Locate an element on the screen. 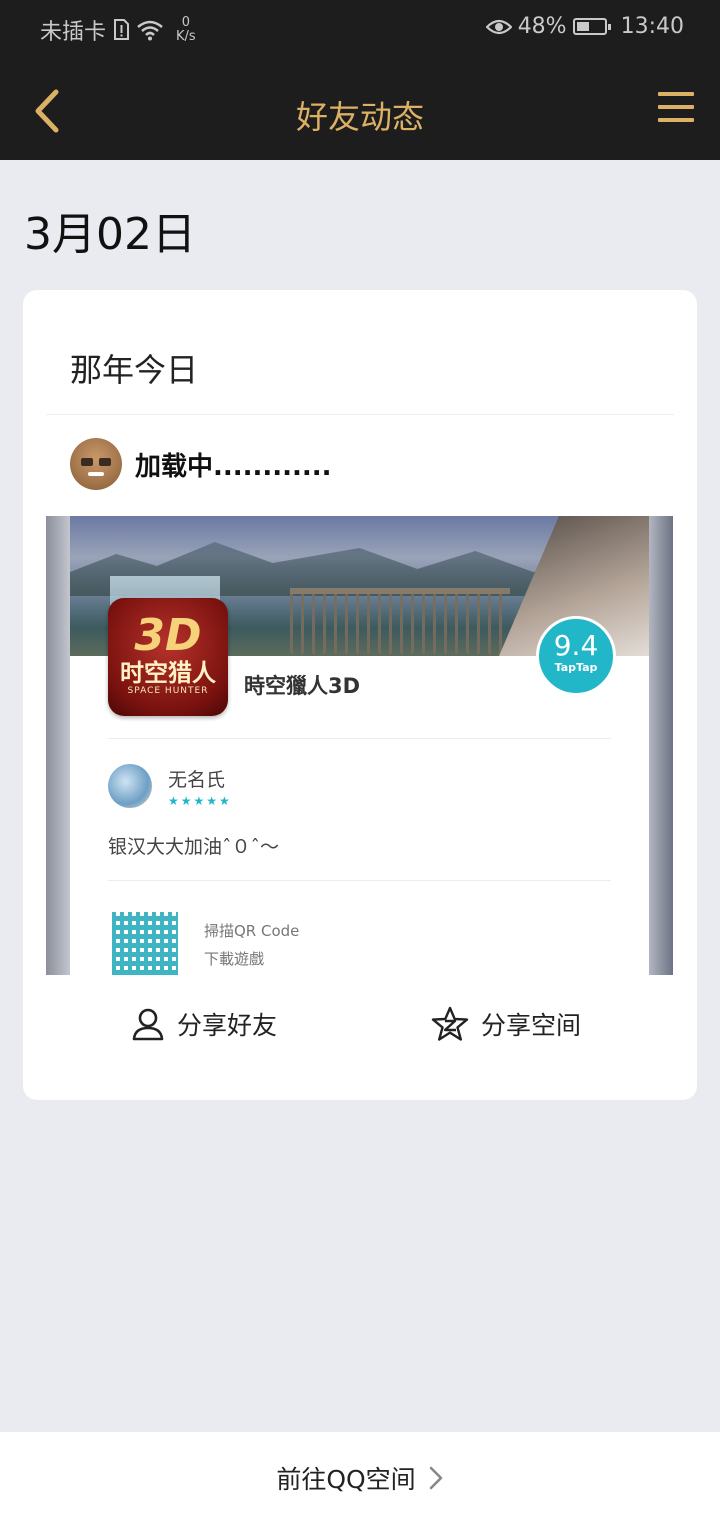  reviewer-avatar is located at coordinates (130, 786).